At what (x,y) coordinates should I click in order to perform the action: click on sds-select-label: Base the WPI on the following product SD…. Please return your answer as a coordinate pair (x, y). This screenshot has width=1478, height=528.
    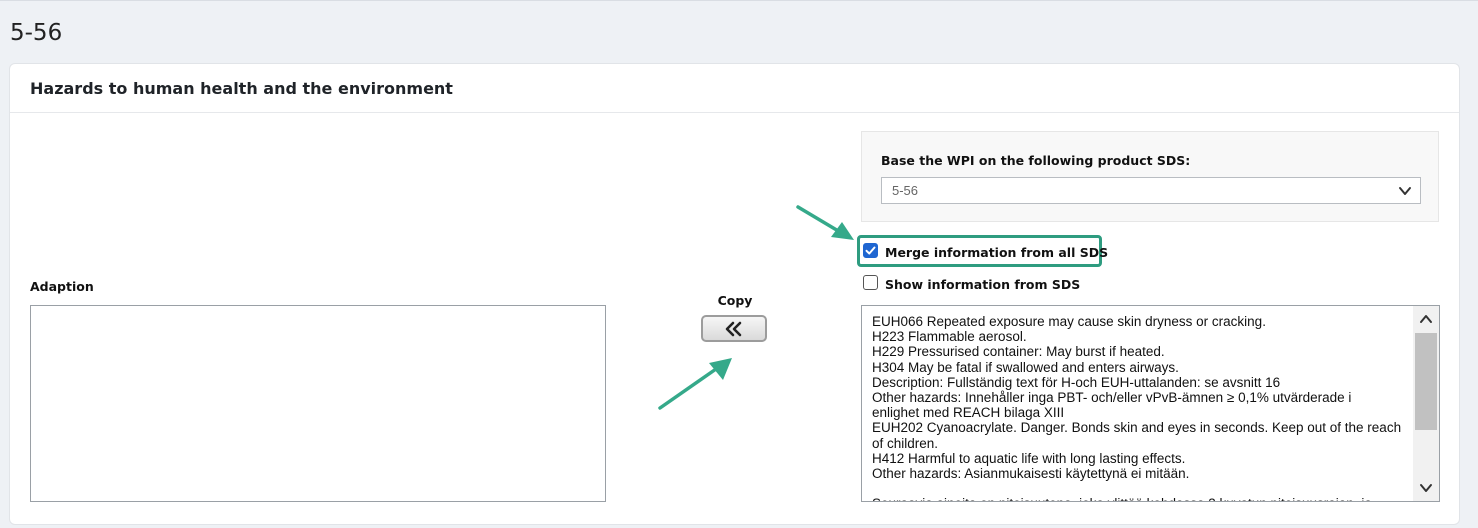
    Looking at the image, I should click on (1036, 160).